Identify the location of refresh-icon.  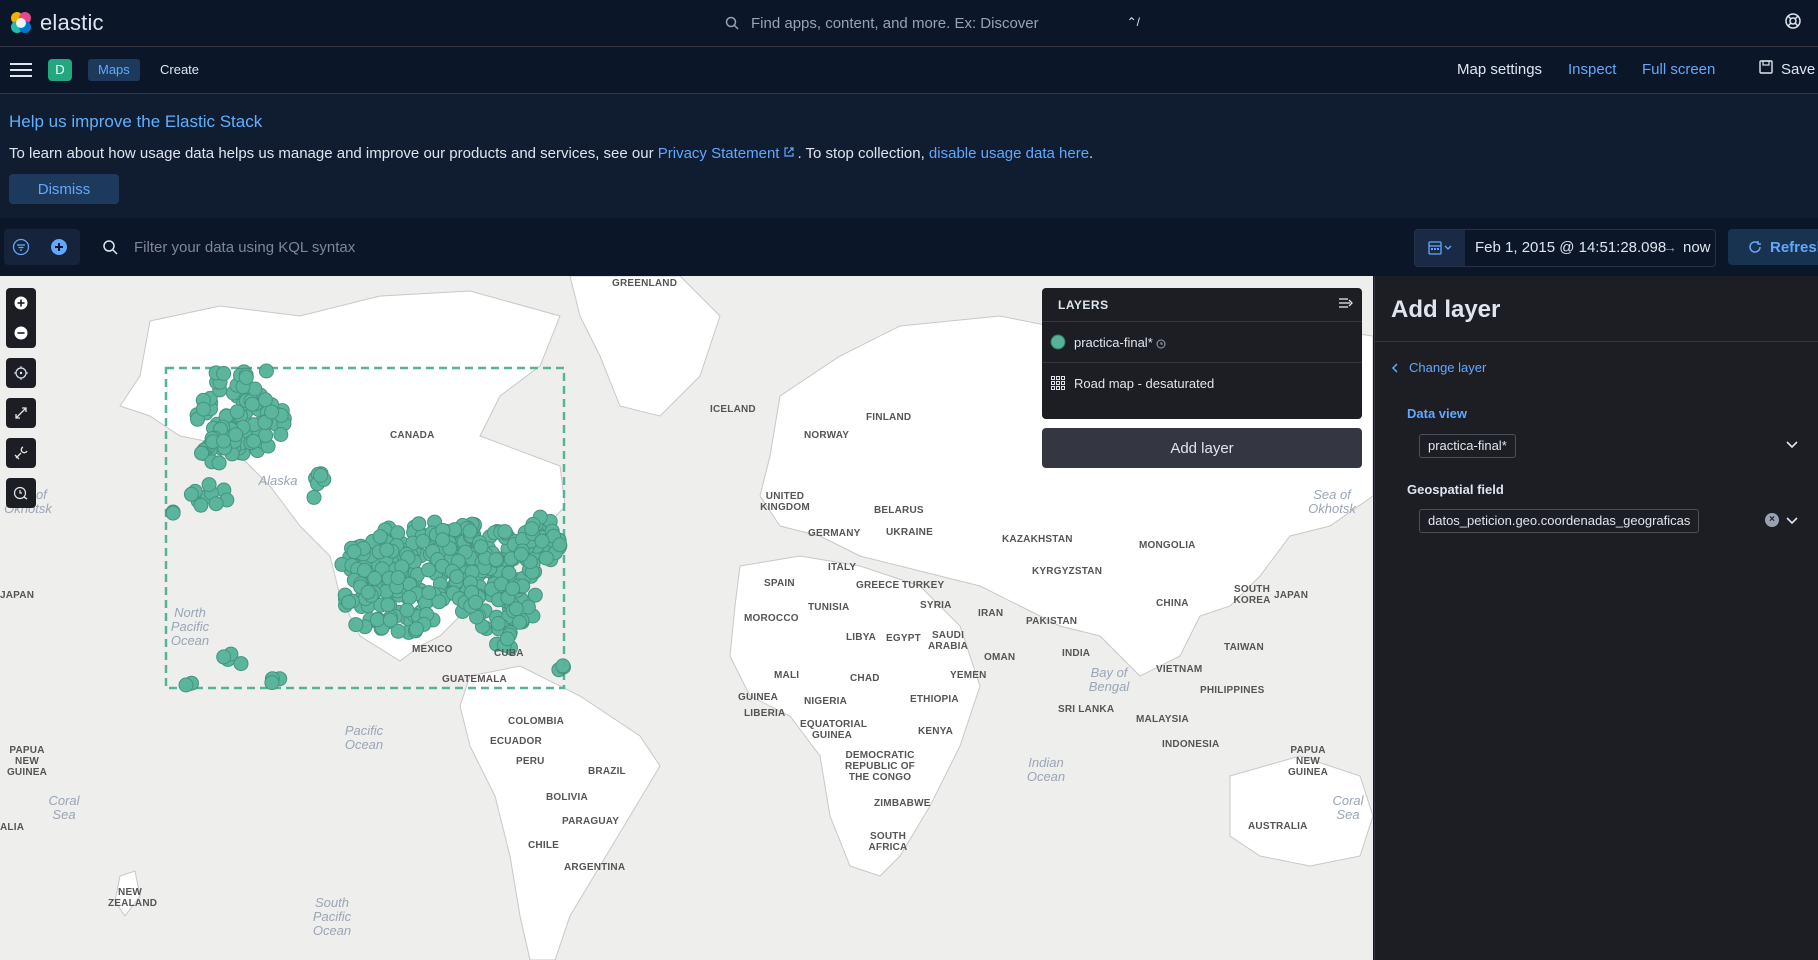
(1755, 247).